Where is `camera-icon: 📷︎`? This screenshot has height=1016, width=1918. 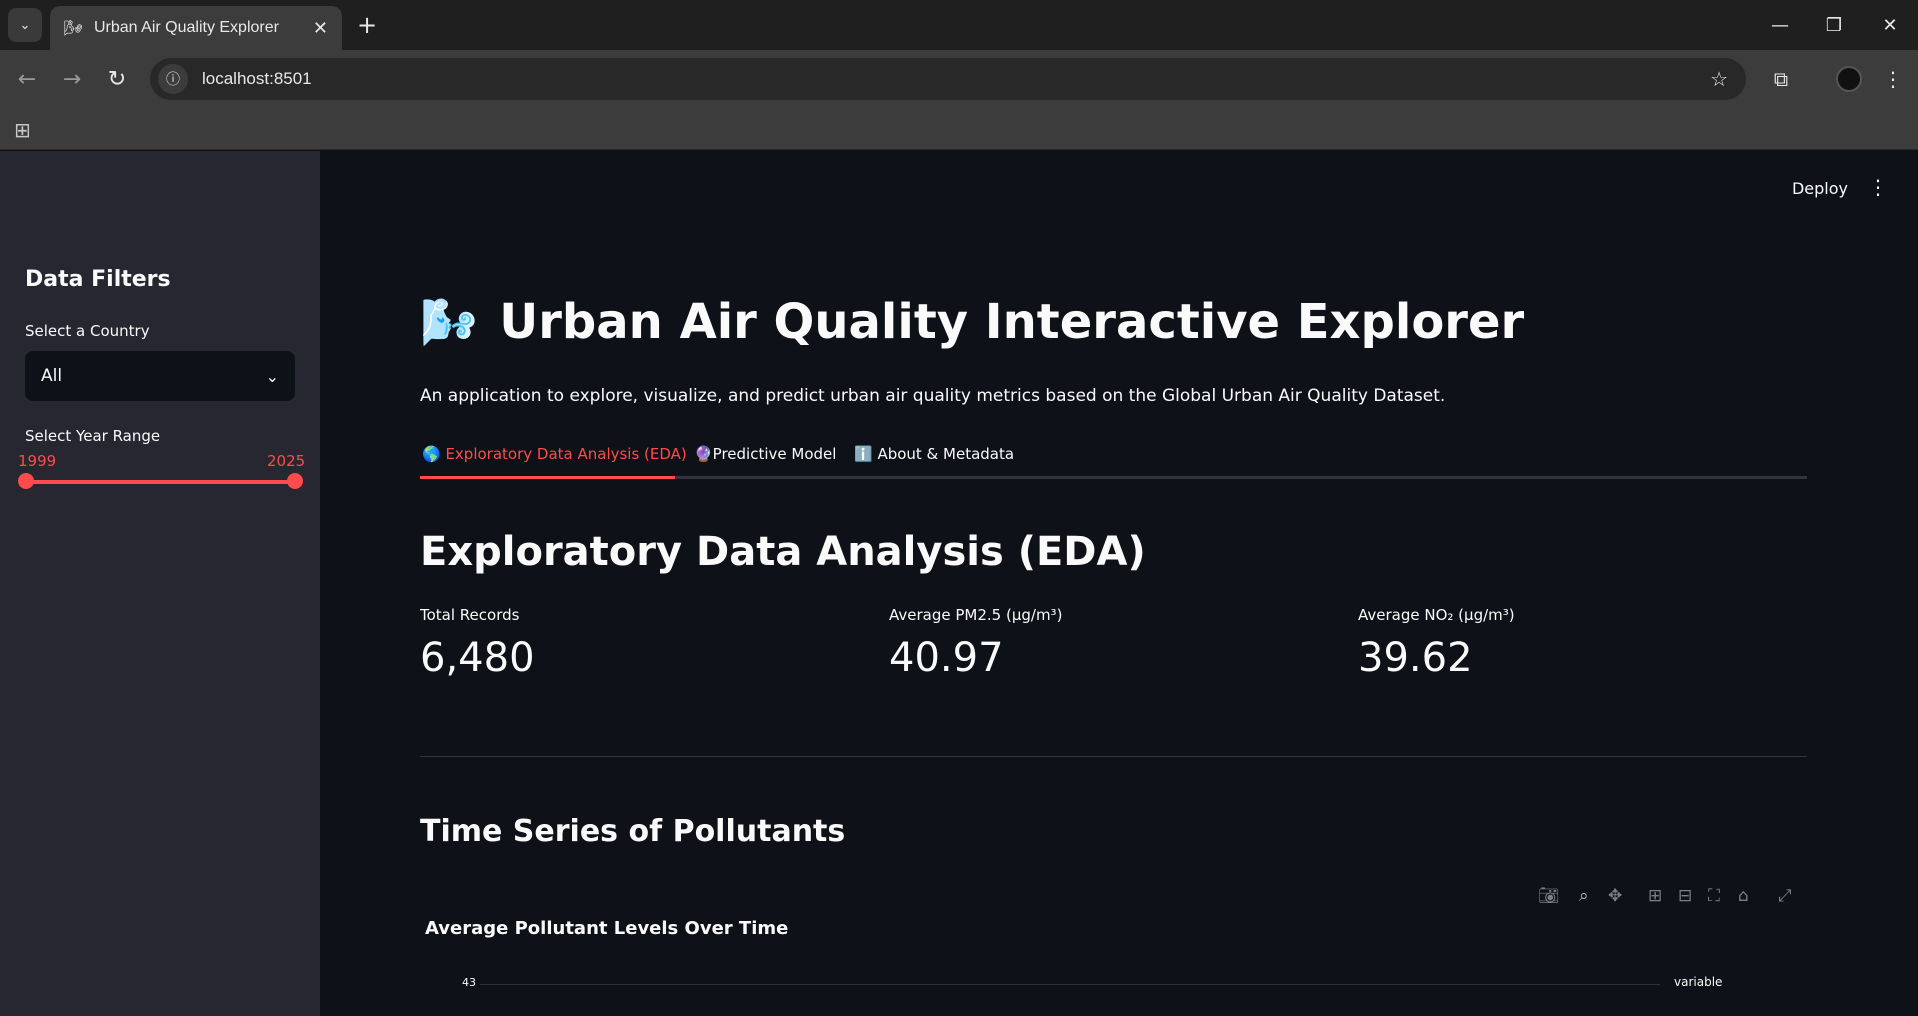 camera-icon: 📷︎ is located at coordinates (1549, 896).